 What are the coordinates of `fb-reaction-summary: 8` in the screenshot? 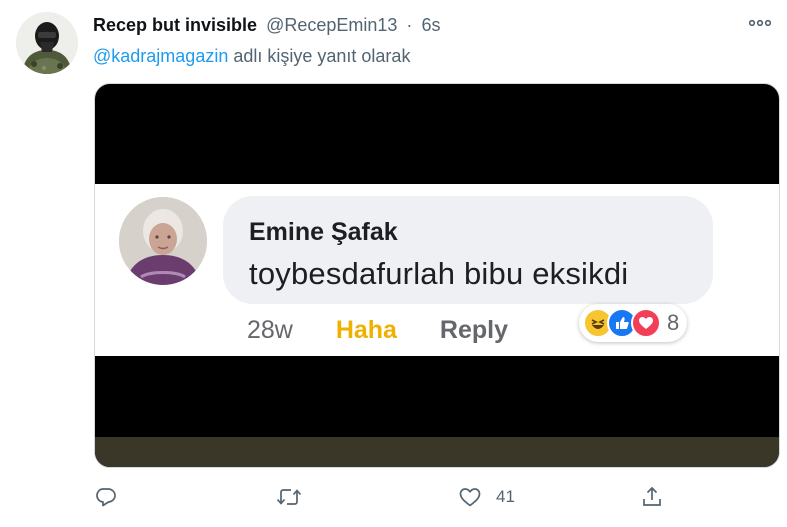 It's located at (633, 323).